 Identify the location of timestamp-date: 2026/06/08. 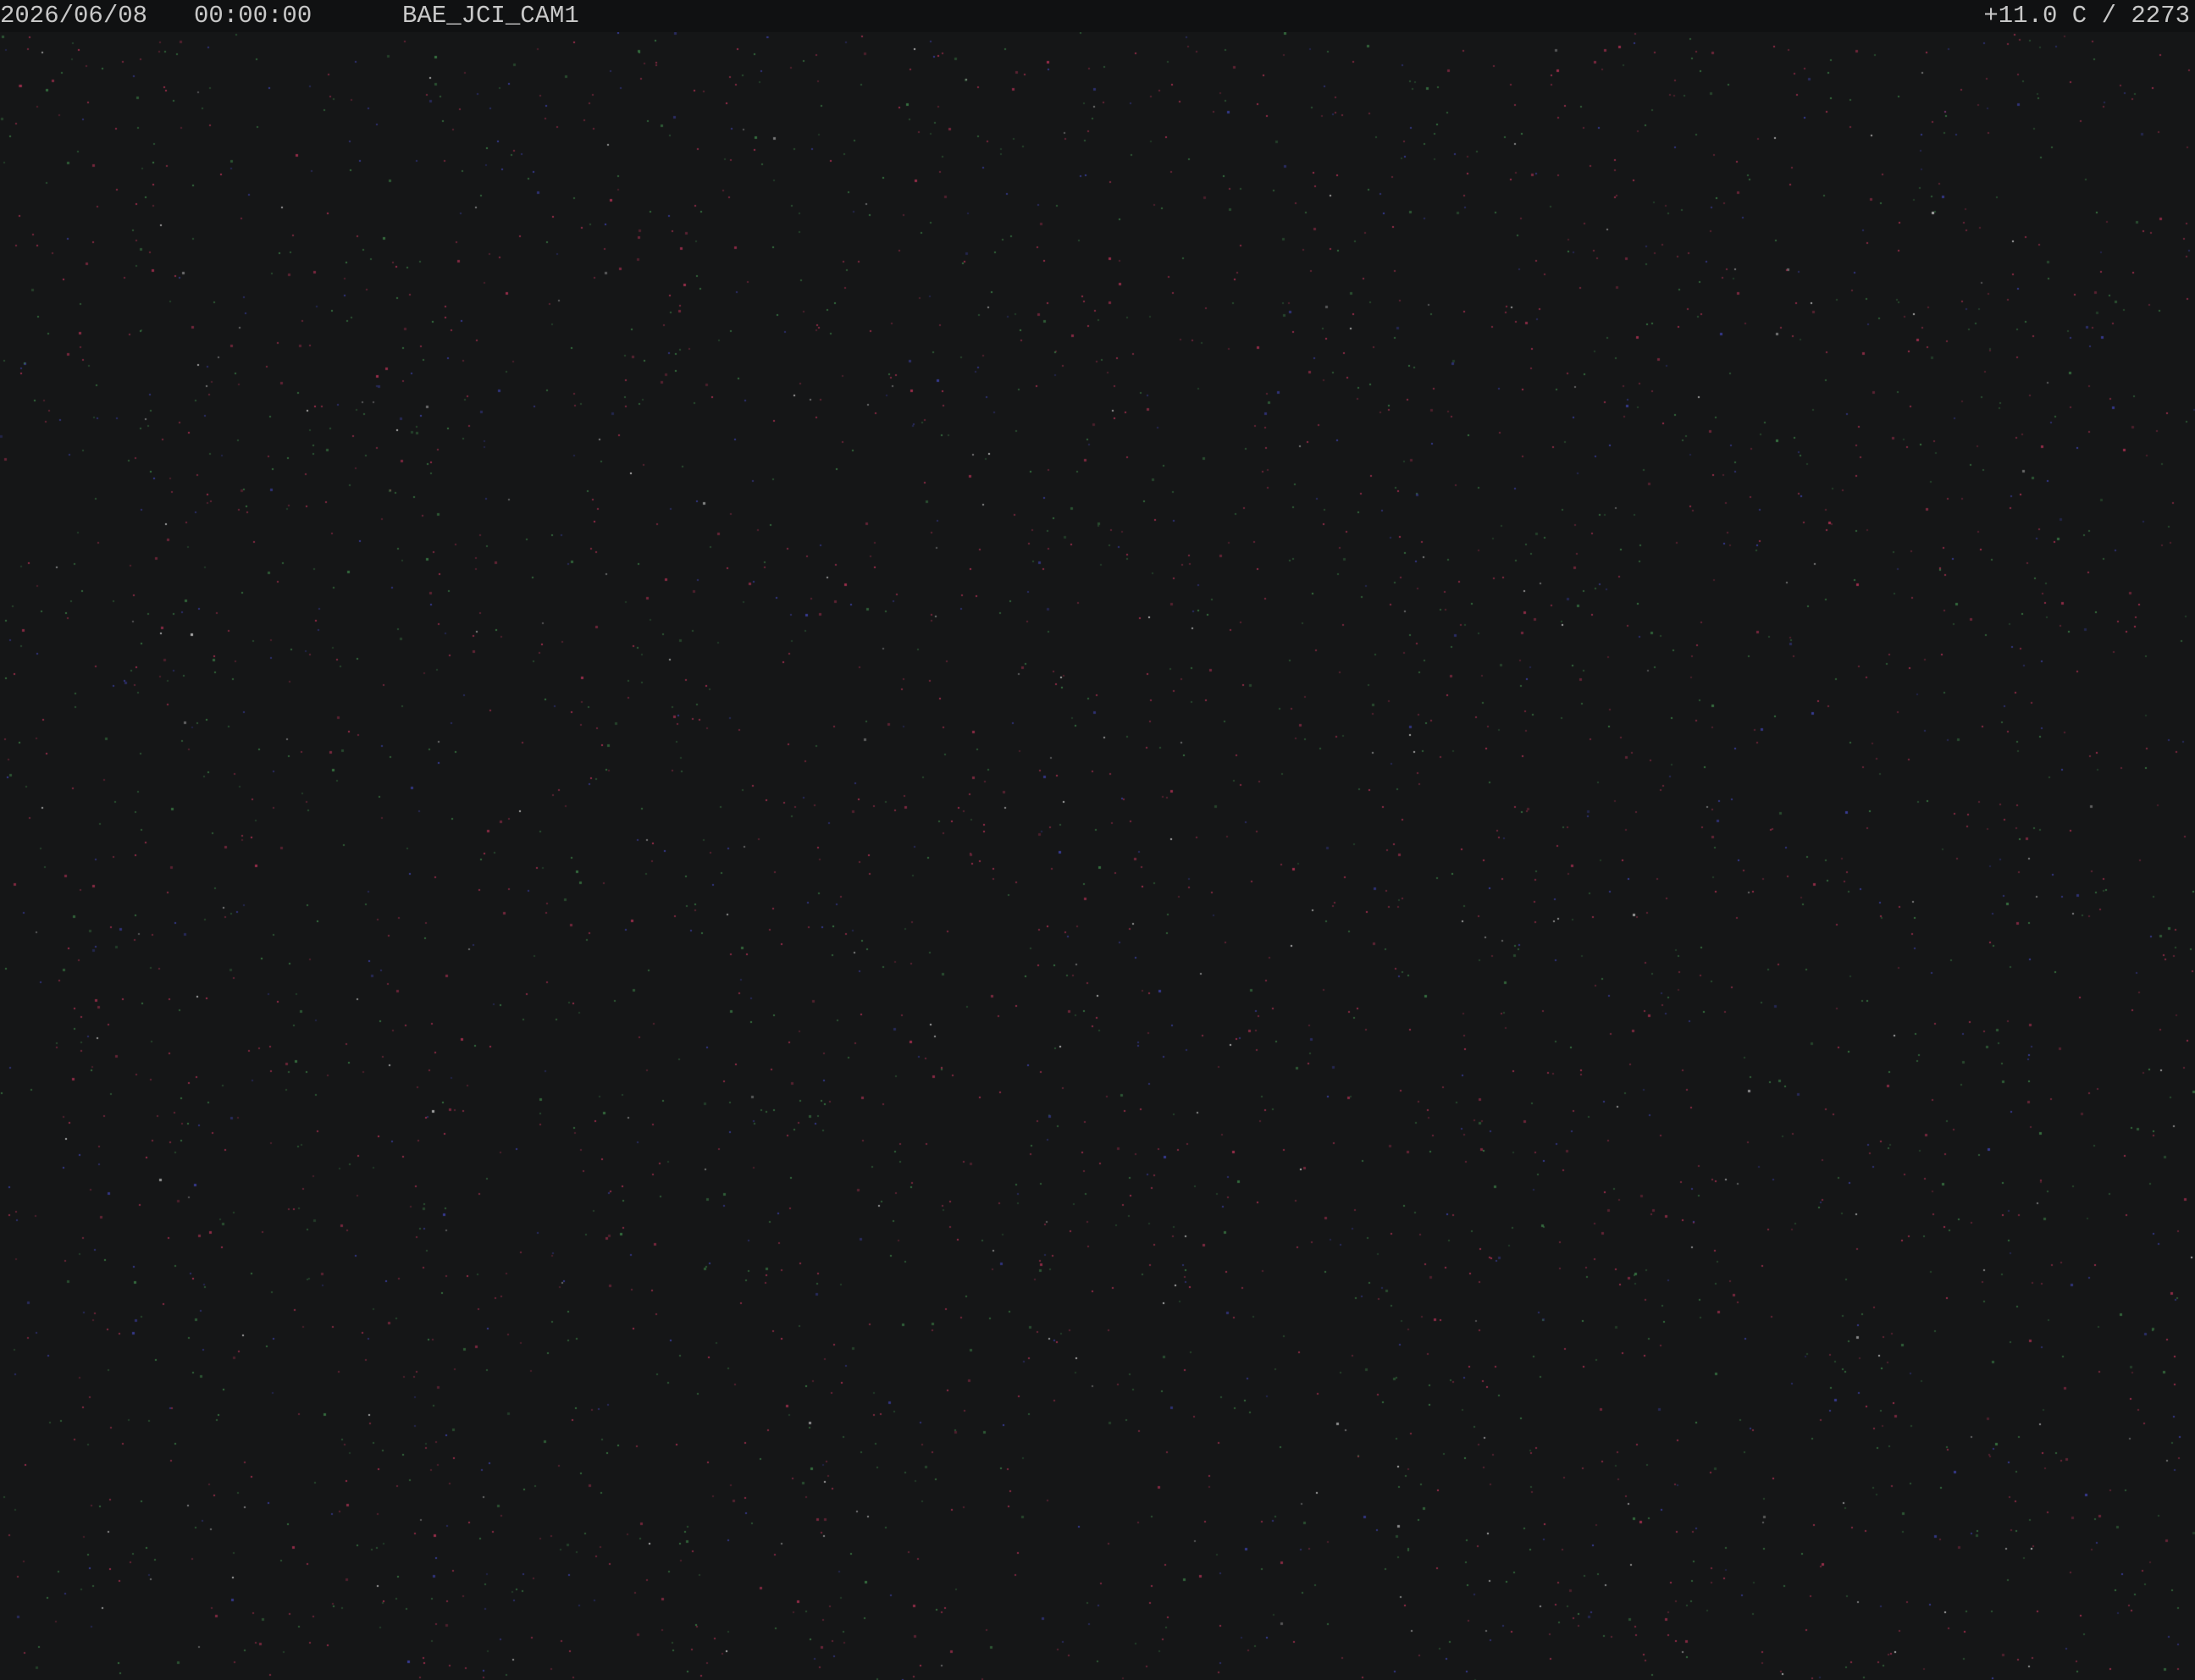
(74, 16).